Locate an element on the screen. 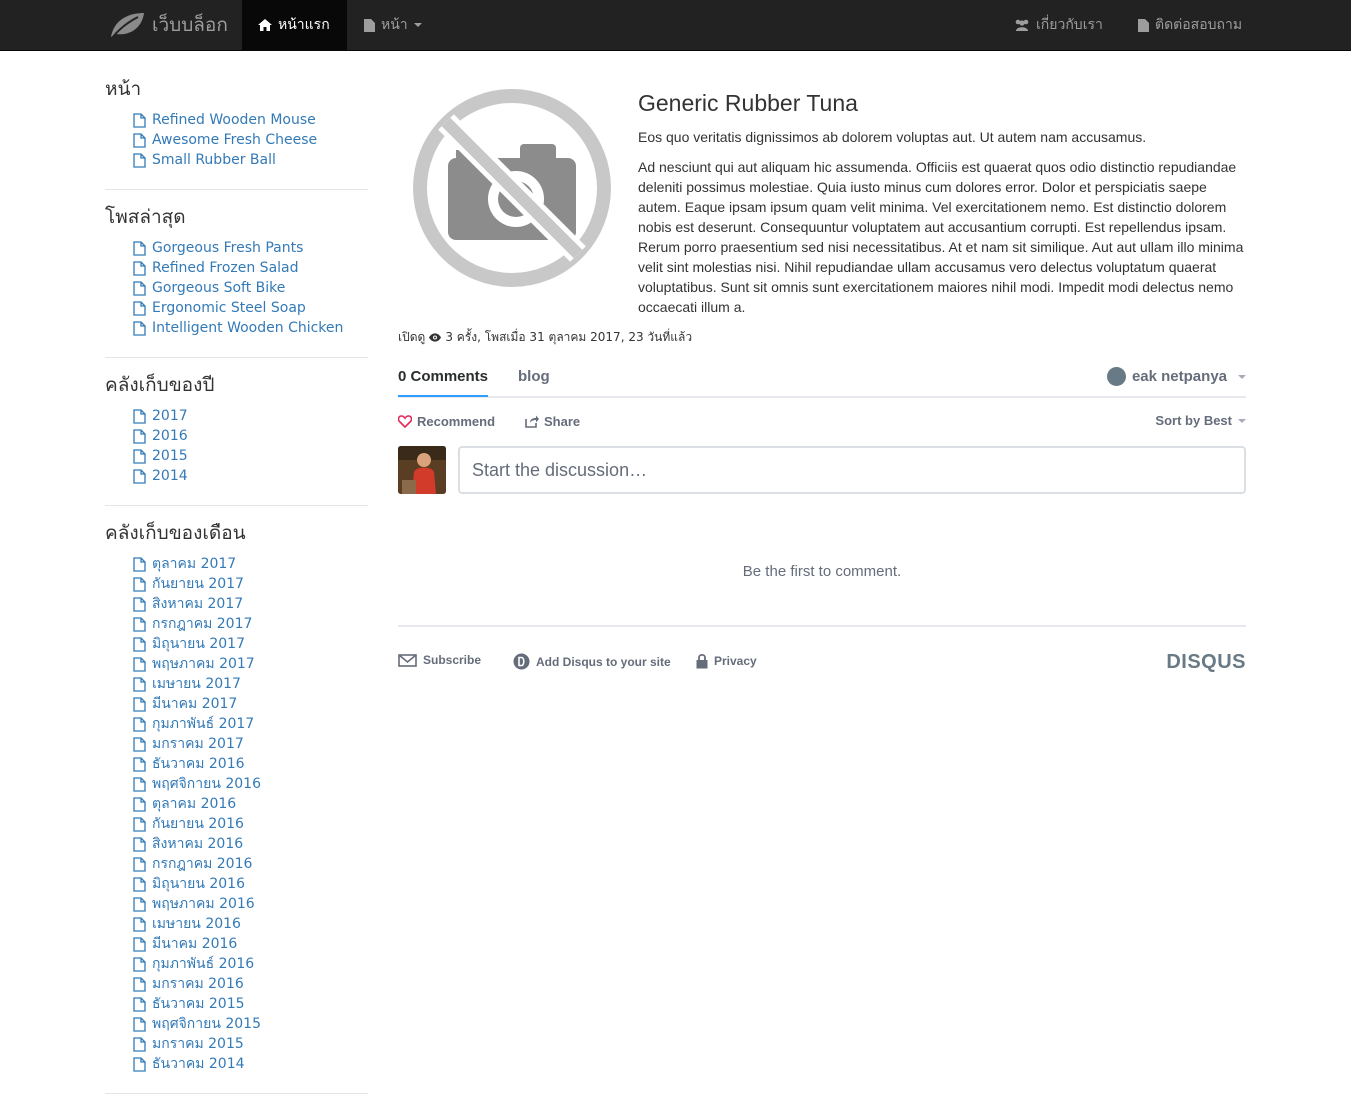  sidebar-link: มิถุนายน 2016 is located at coordinates (189, 884).